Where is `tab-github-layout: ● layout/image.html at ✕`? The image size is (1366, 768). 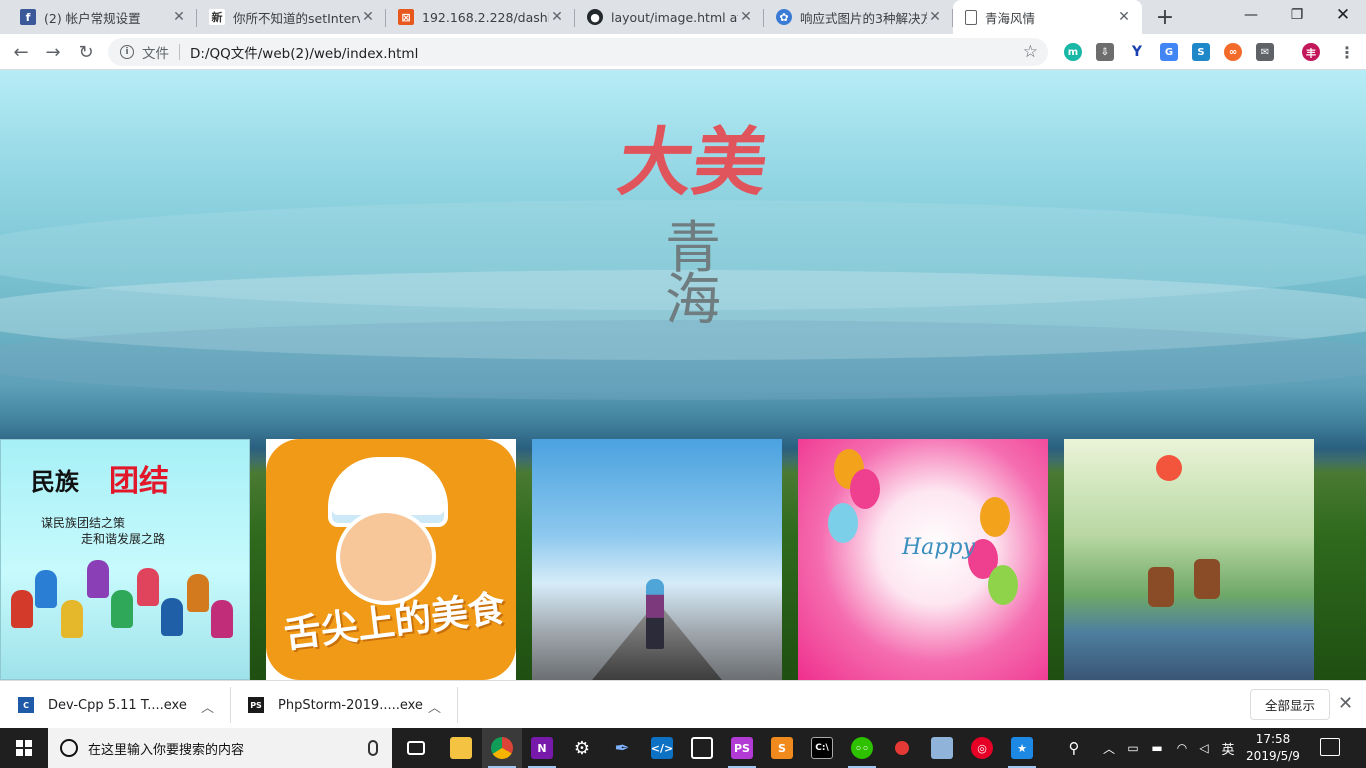
tab-github-layout: ● layout/image.html at ✕ is located at coordinates (669, 17).